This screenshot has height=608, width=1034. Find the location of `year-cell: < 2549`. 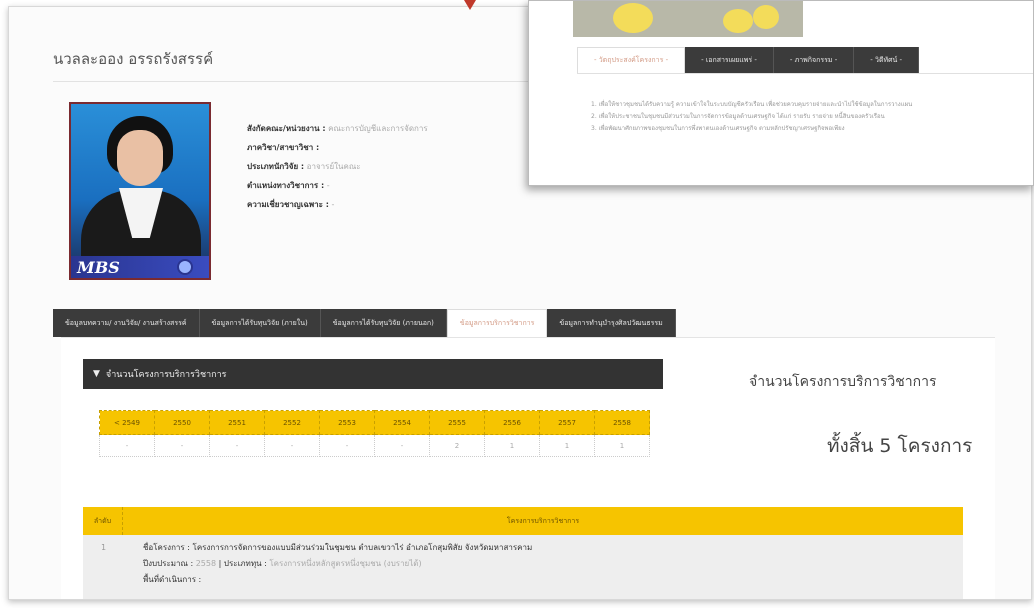

year-cell: < 2549 is located at coordinates (127, 422).